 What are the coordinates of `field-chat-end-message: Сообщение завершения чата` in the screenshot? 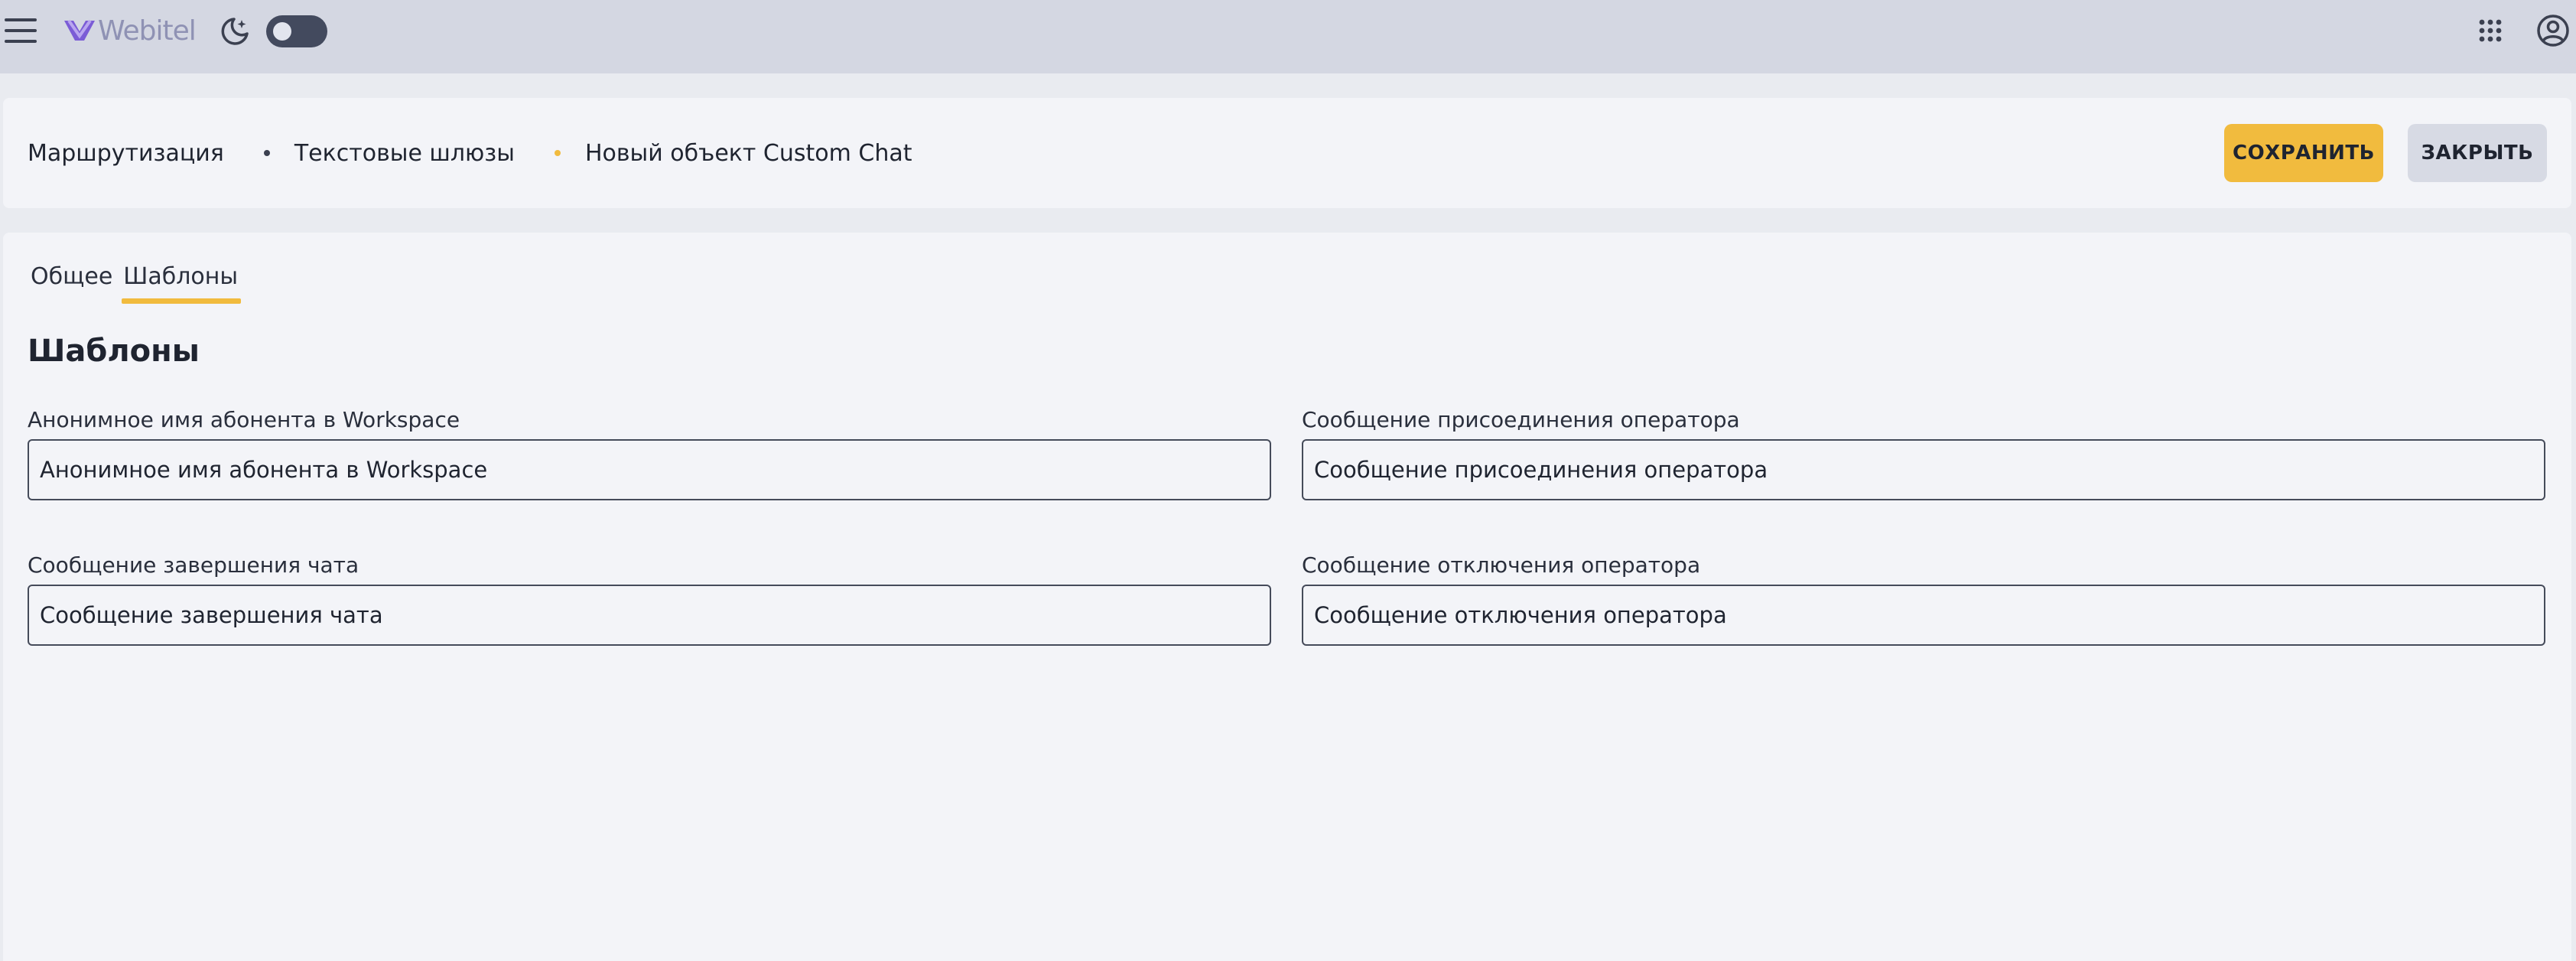 It's located at (649, 598).